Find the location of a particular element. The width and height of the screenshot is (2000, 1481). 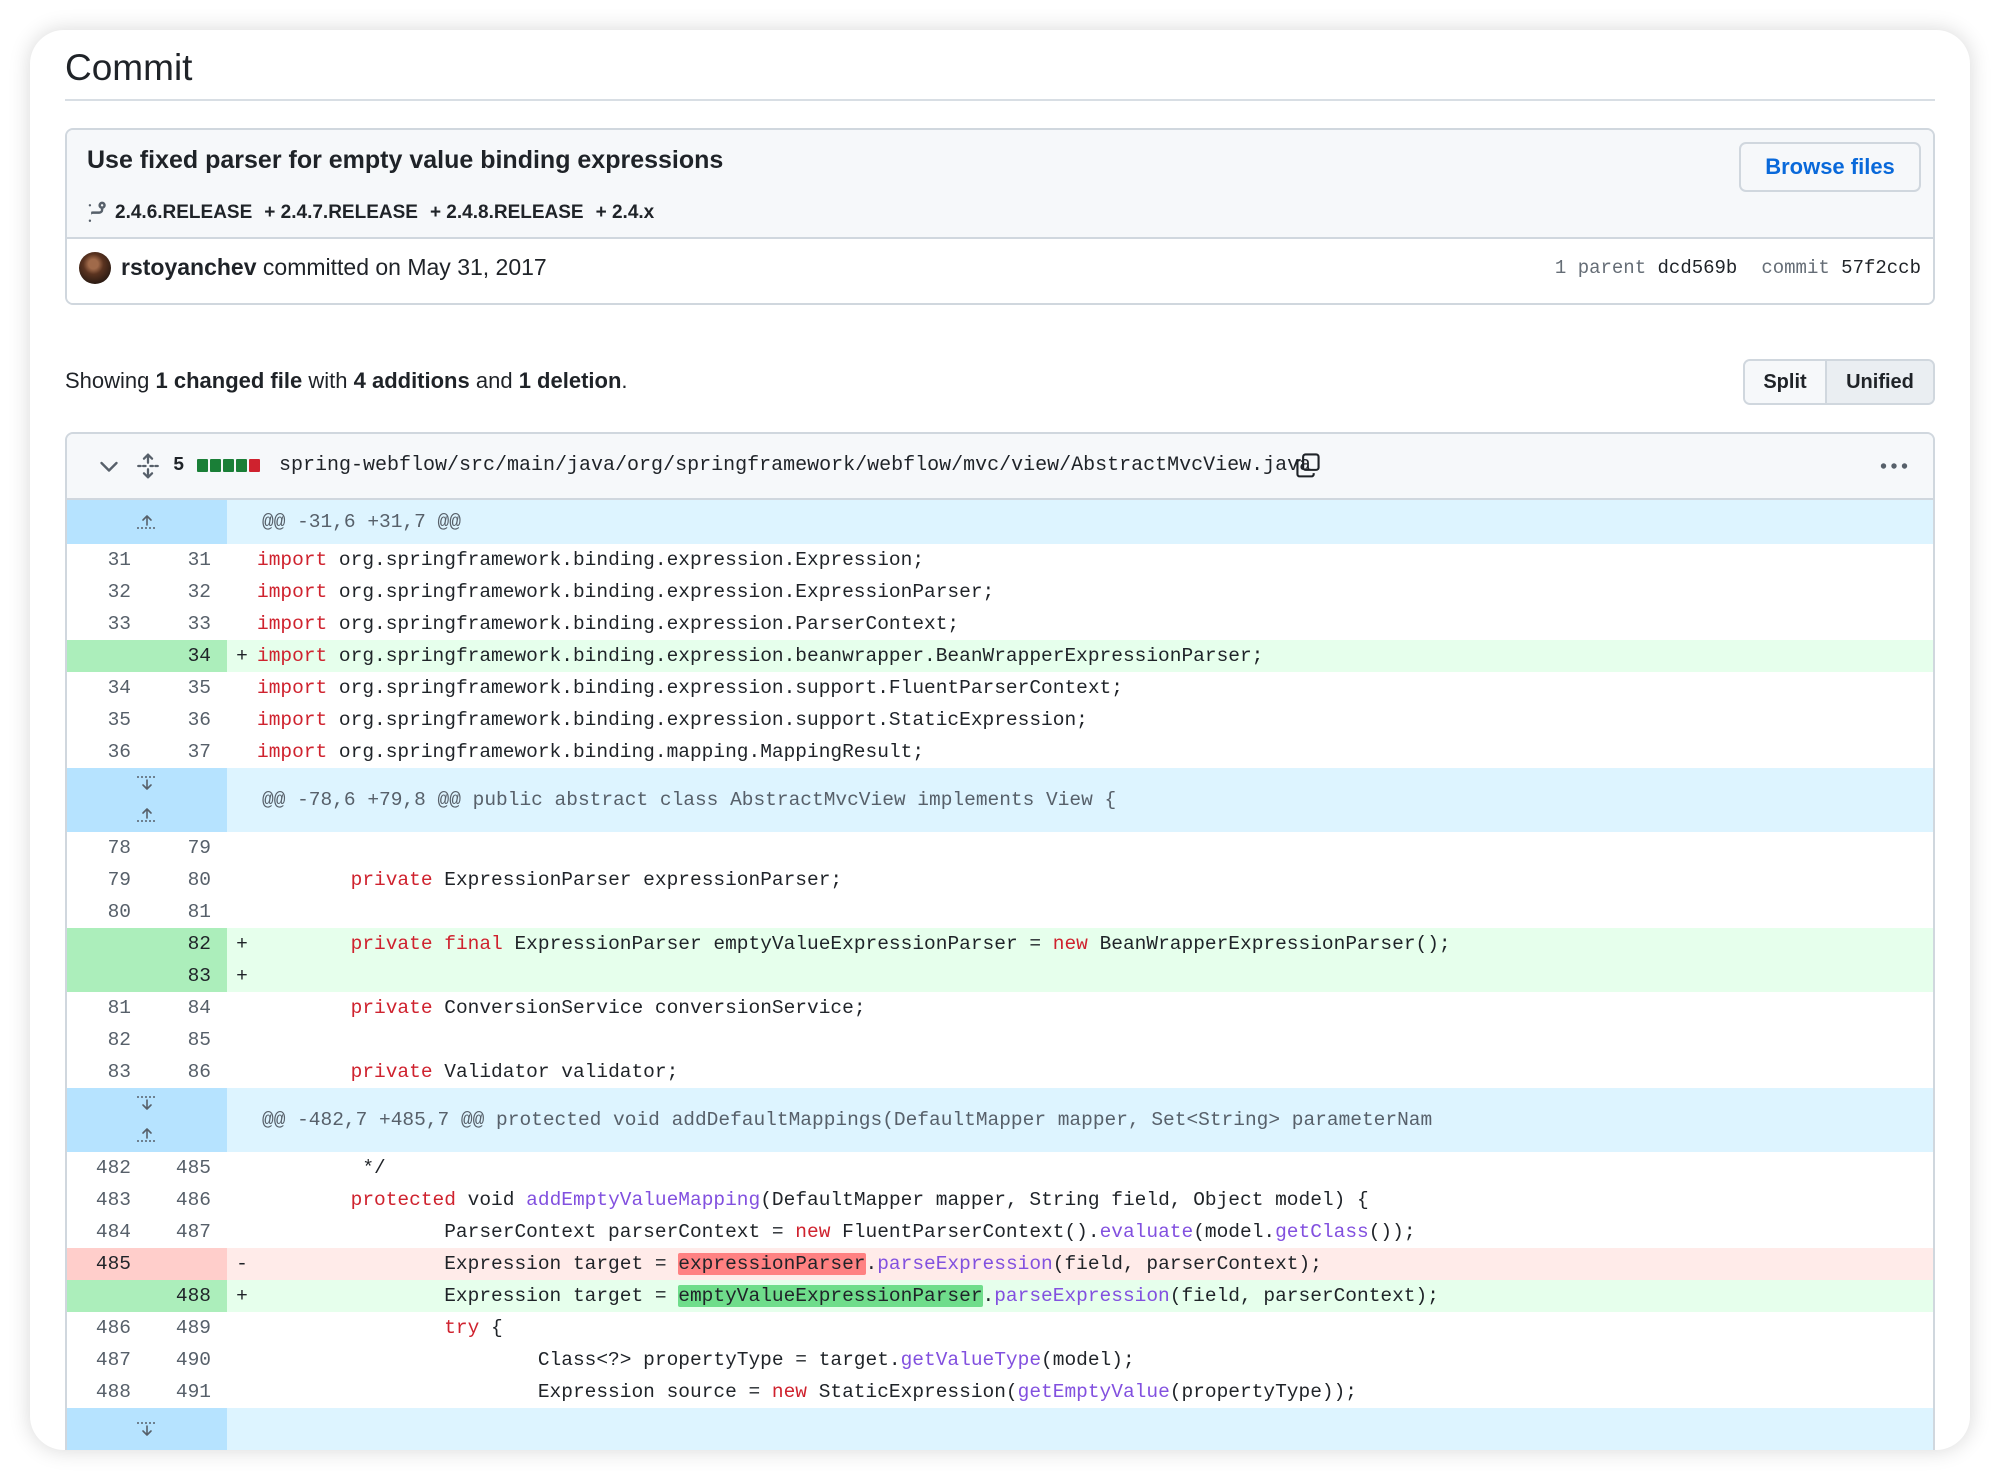

old-line-number: 31 is located at coordinates (107, 560).